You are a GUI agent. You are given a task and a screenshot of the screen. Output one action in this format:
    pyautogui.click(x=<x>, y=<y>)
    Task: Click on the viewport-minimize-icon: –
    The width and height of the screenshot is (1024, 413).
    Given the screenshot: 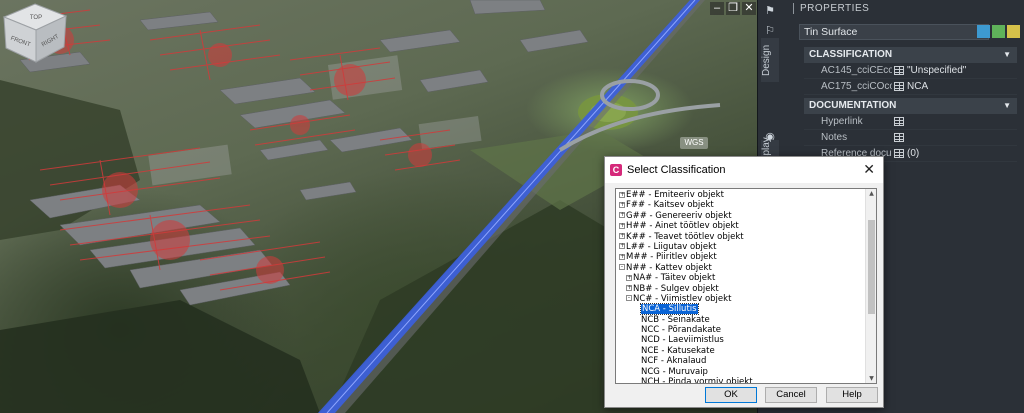 What is the action you would take?
    pyautogui.click(x=717, y=8)
    